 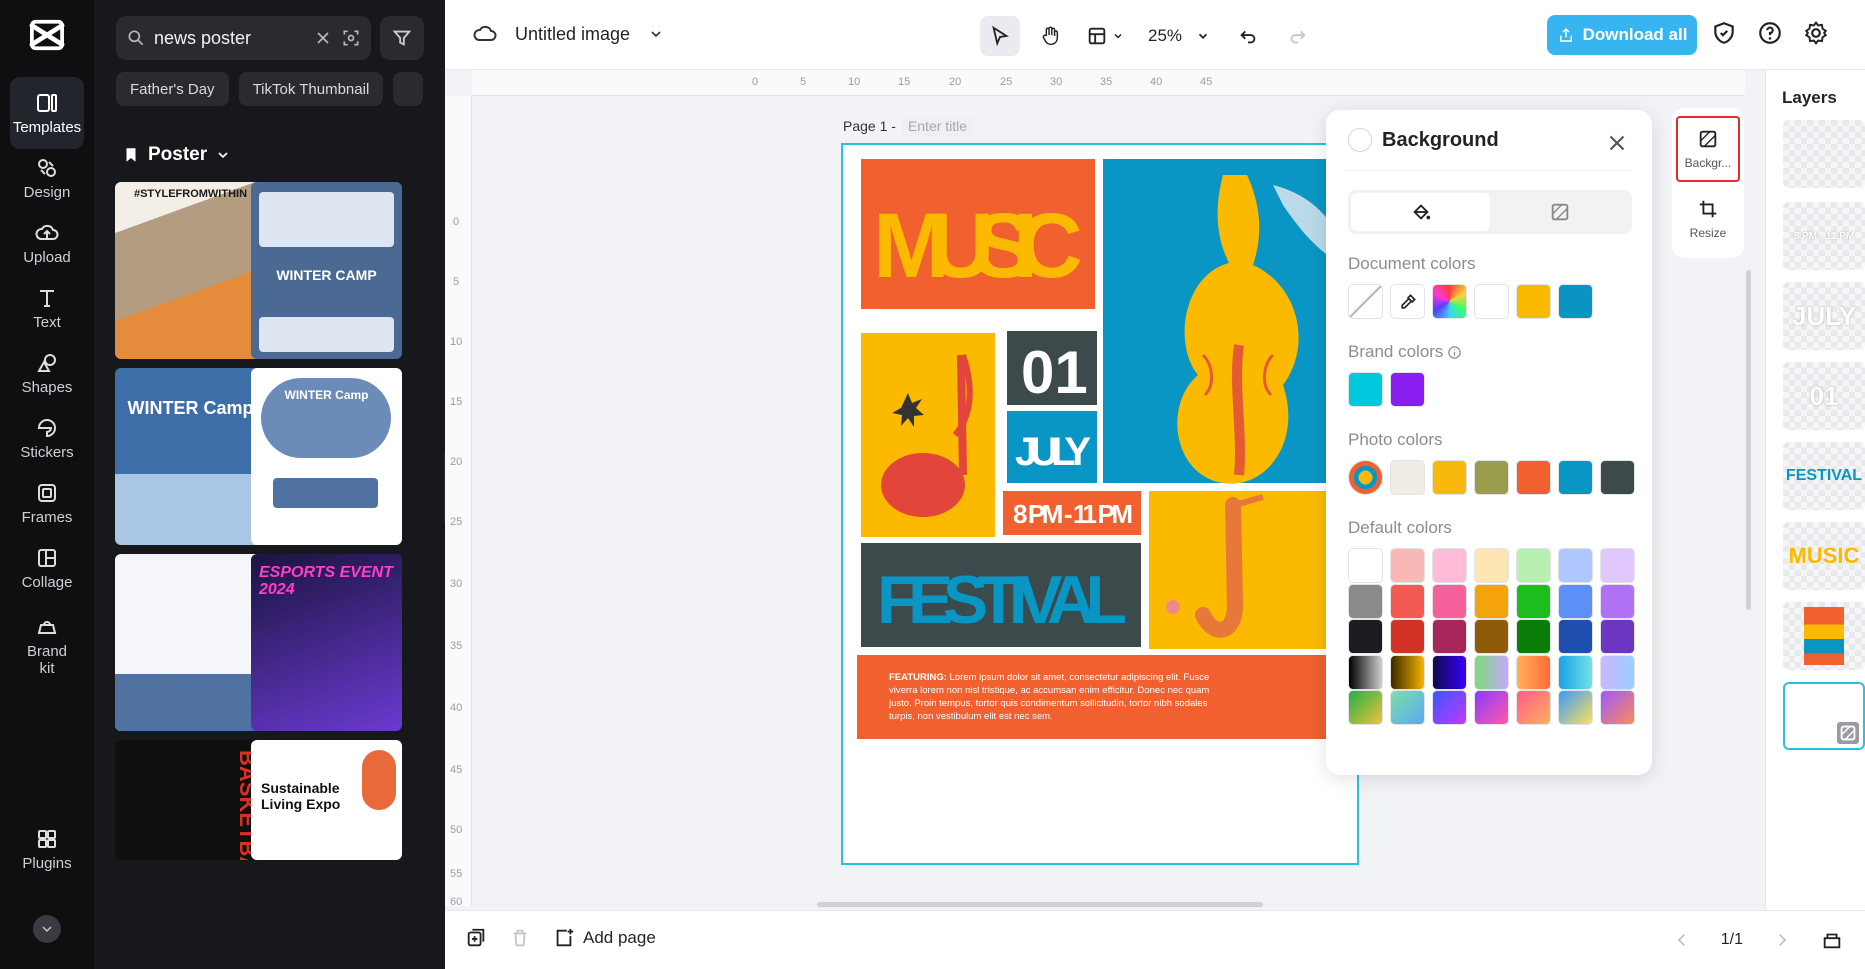 I want to click on template-card: ESPORTS EVENT 2024, so click(x=326, y=642).